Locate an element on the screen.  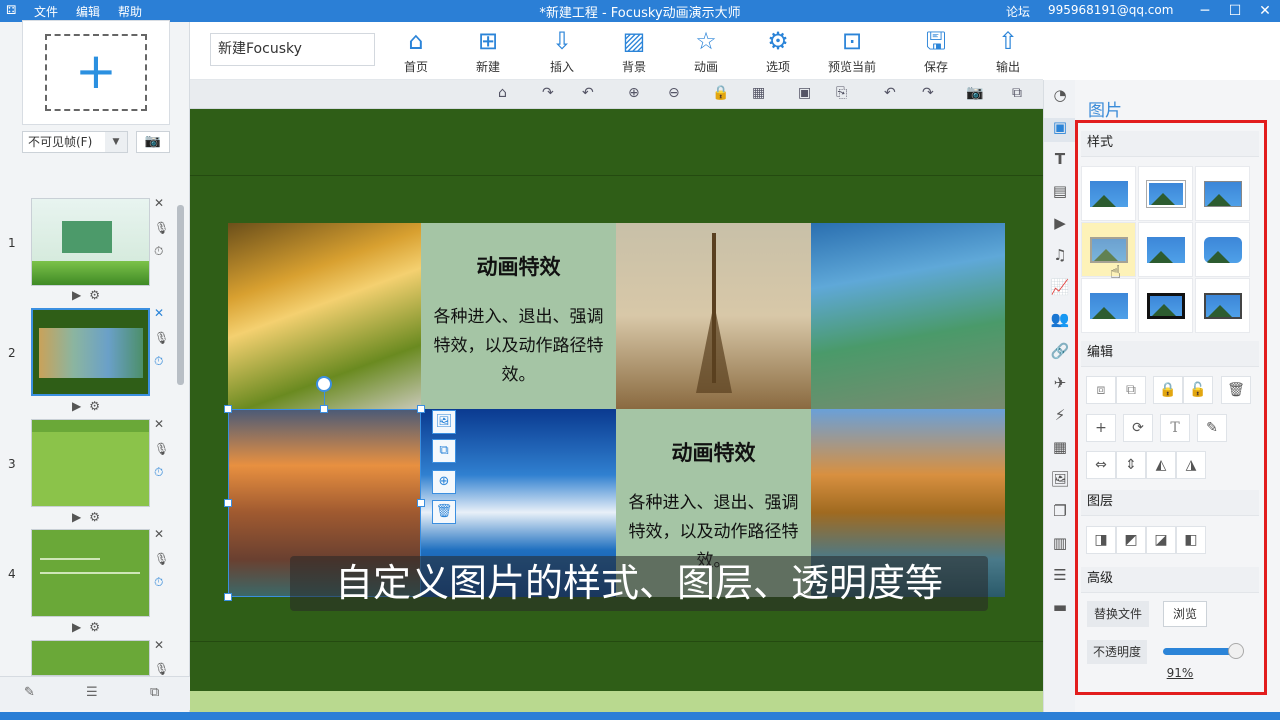
background-icon: ▨ is located at coordinates (634, 41).